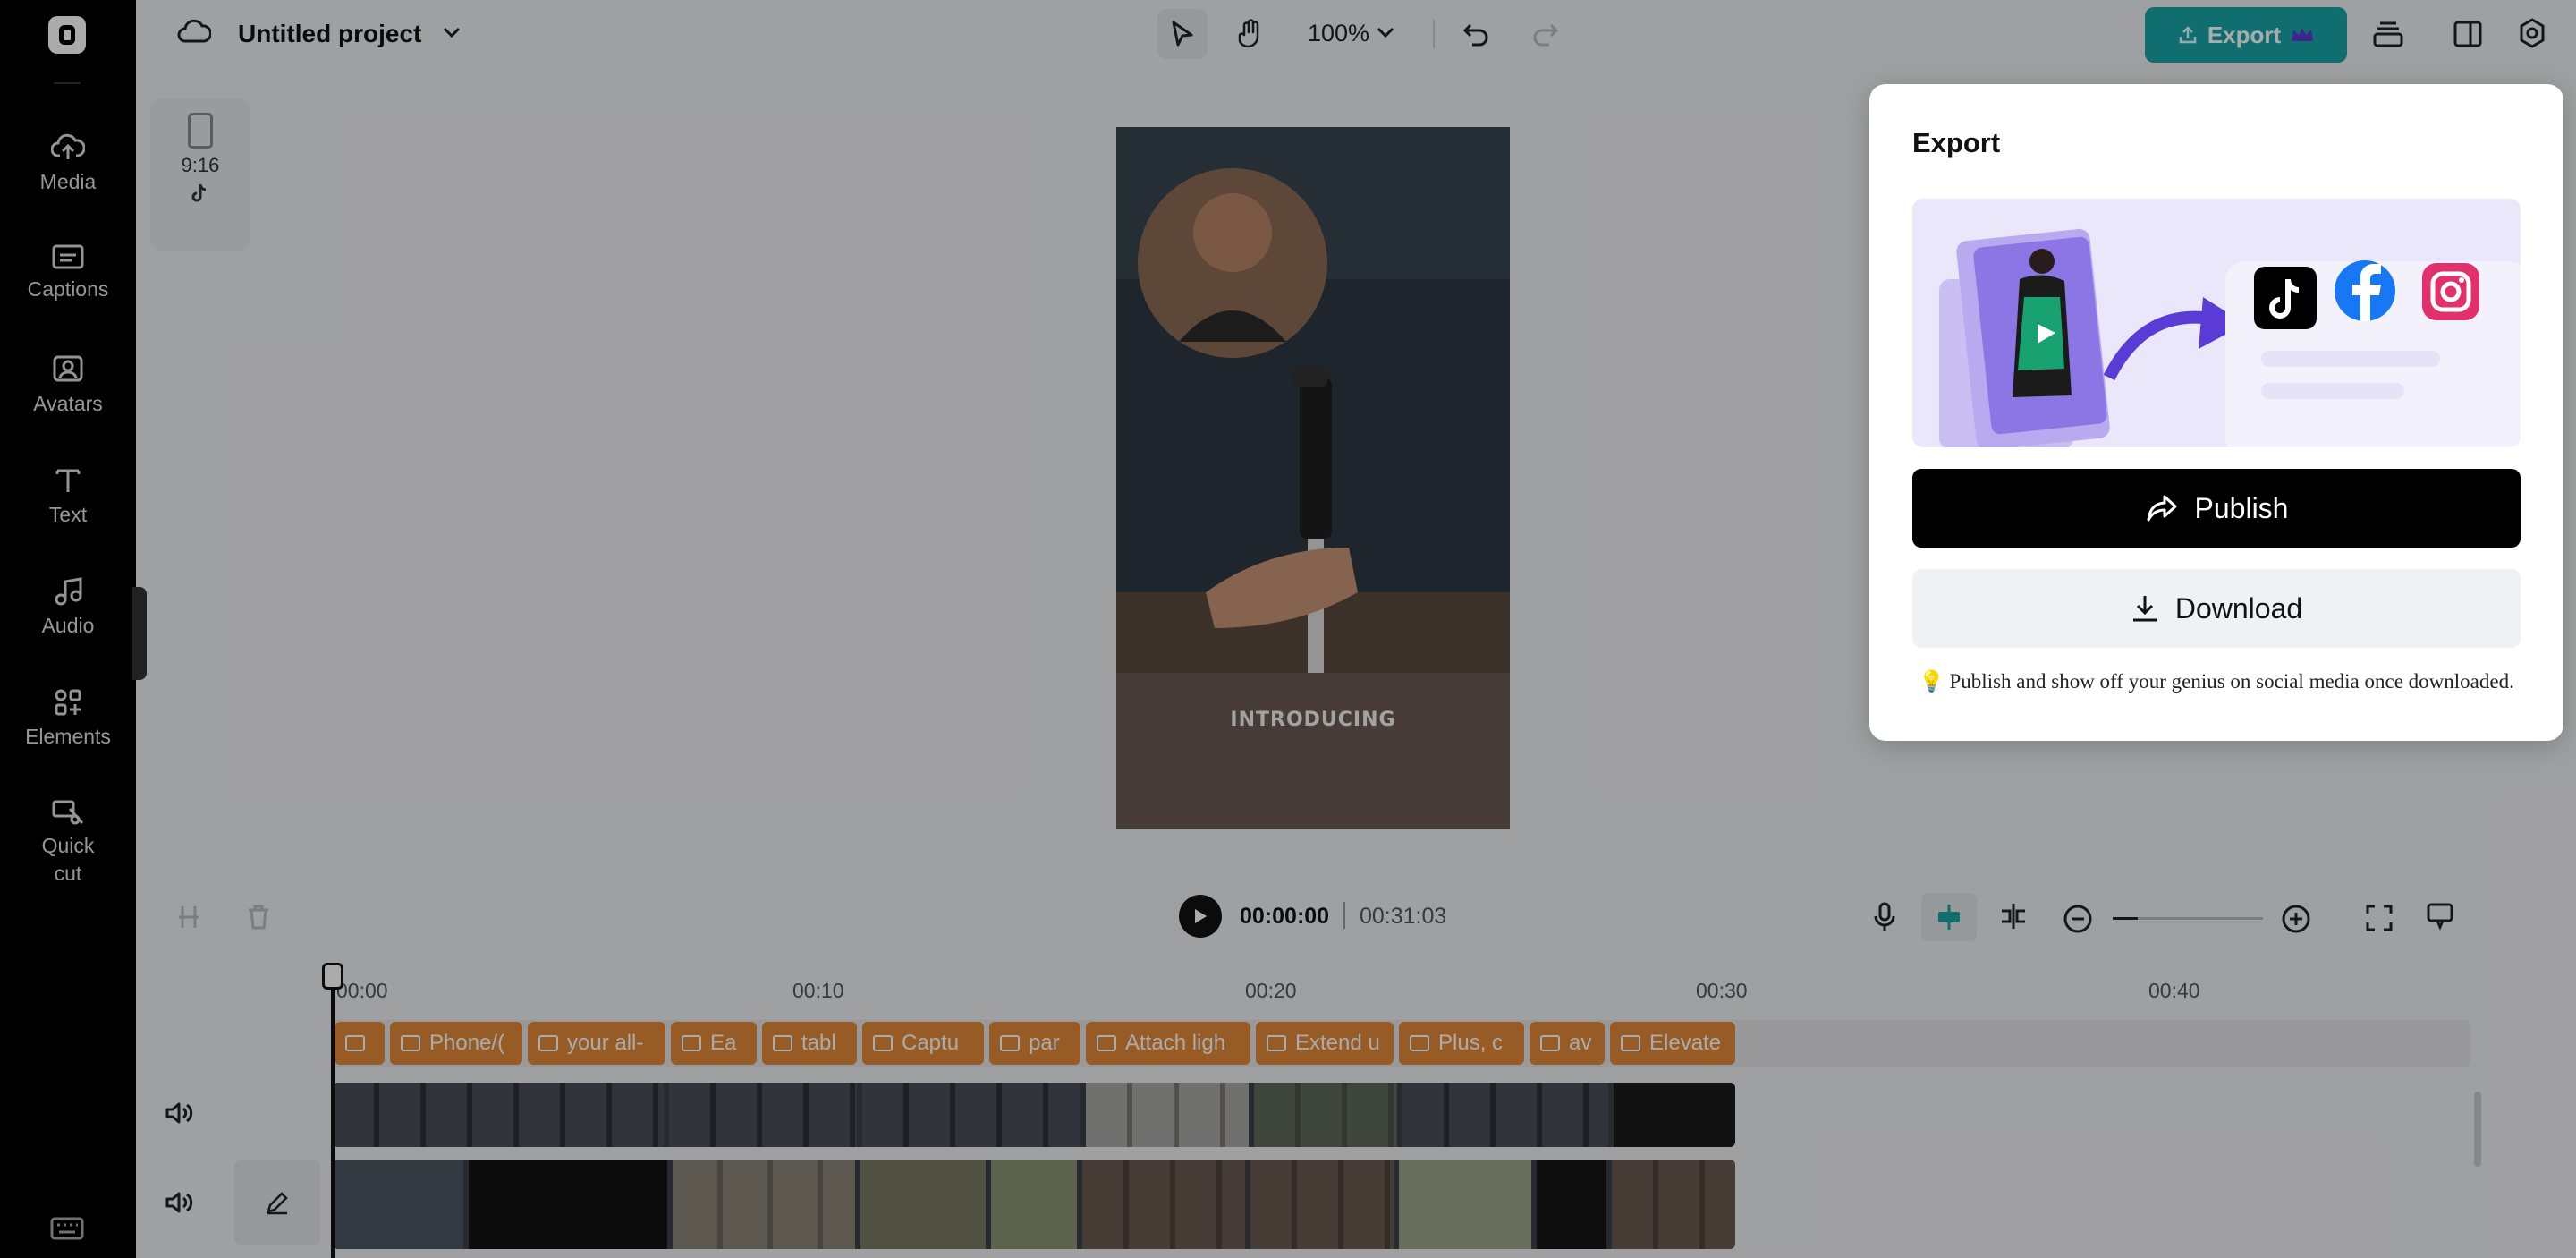 The image size is (2576, 1258). Describe the element at coordinates (2144, 609) in the screenshot. I see `download-icon` at that location.